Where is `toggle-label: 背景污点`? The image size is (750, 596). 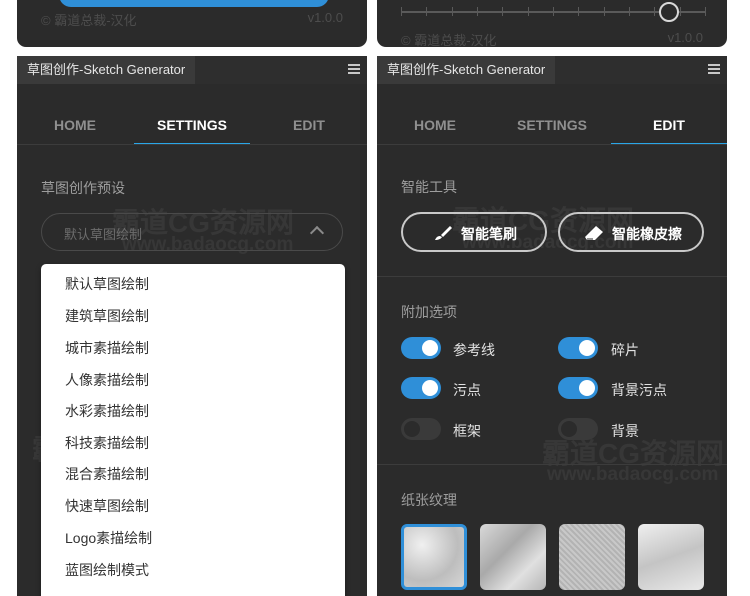 toggle-label: 背景污点 is located at coordinates (639, 390).